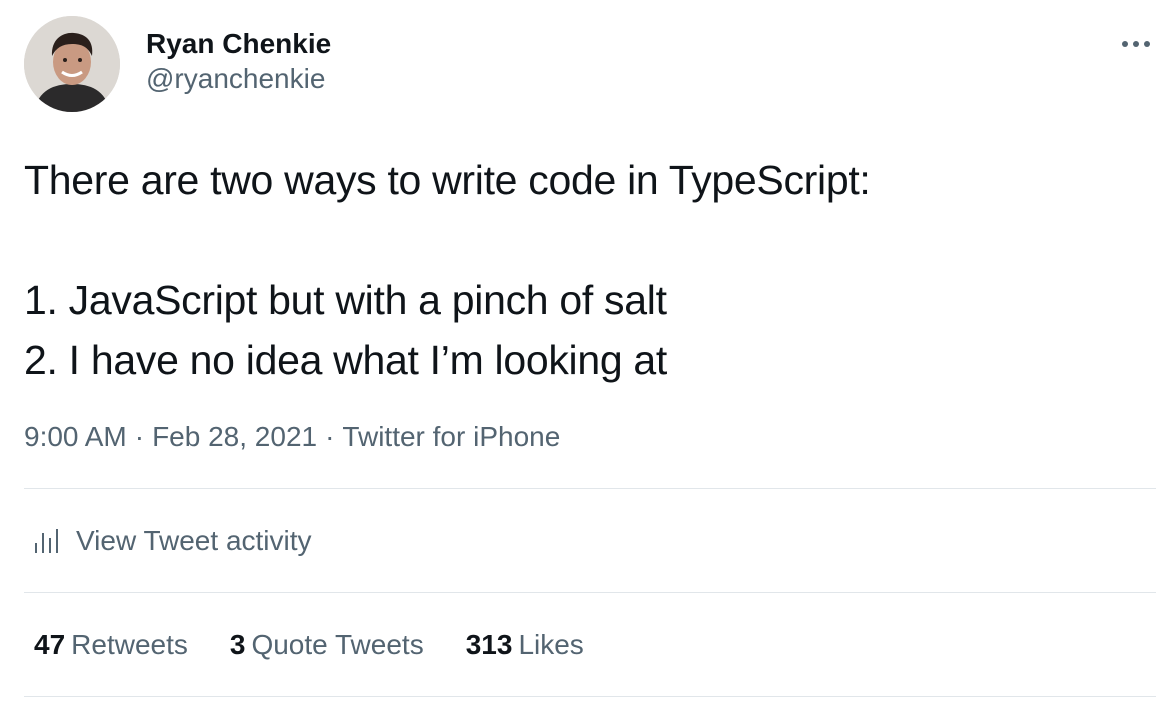  I want to click on retweets-stat: 47 Retweets, so click(111, 645).